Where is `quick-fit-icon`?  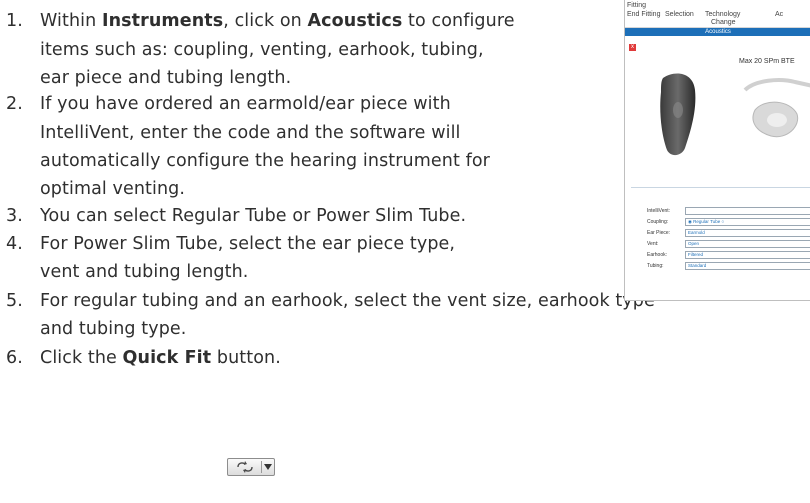 quick-fit-icon is located at coordinates (245, 467).